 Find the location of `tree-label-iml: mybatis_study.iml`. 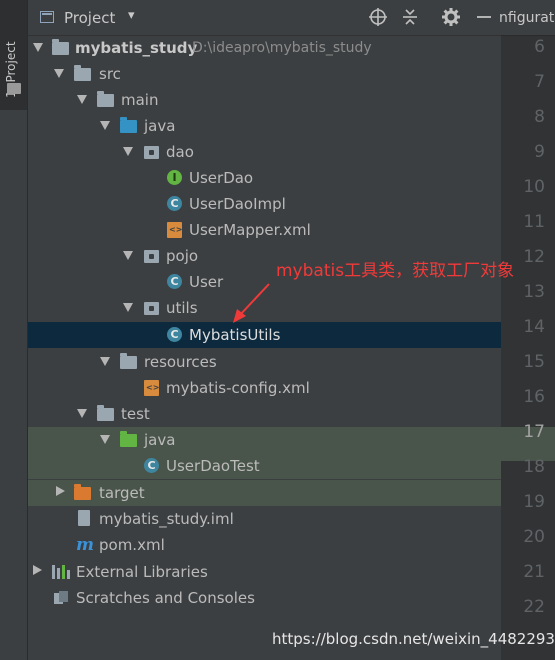

tree-label-iml: mybatis_study.iml is located at coordinates (166, 519).